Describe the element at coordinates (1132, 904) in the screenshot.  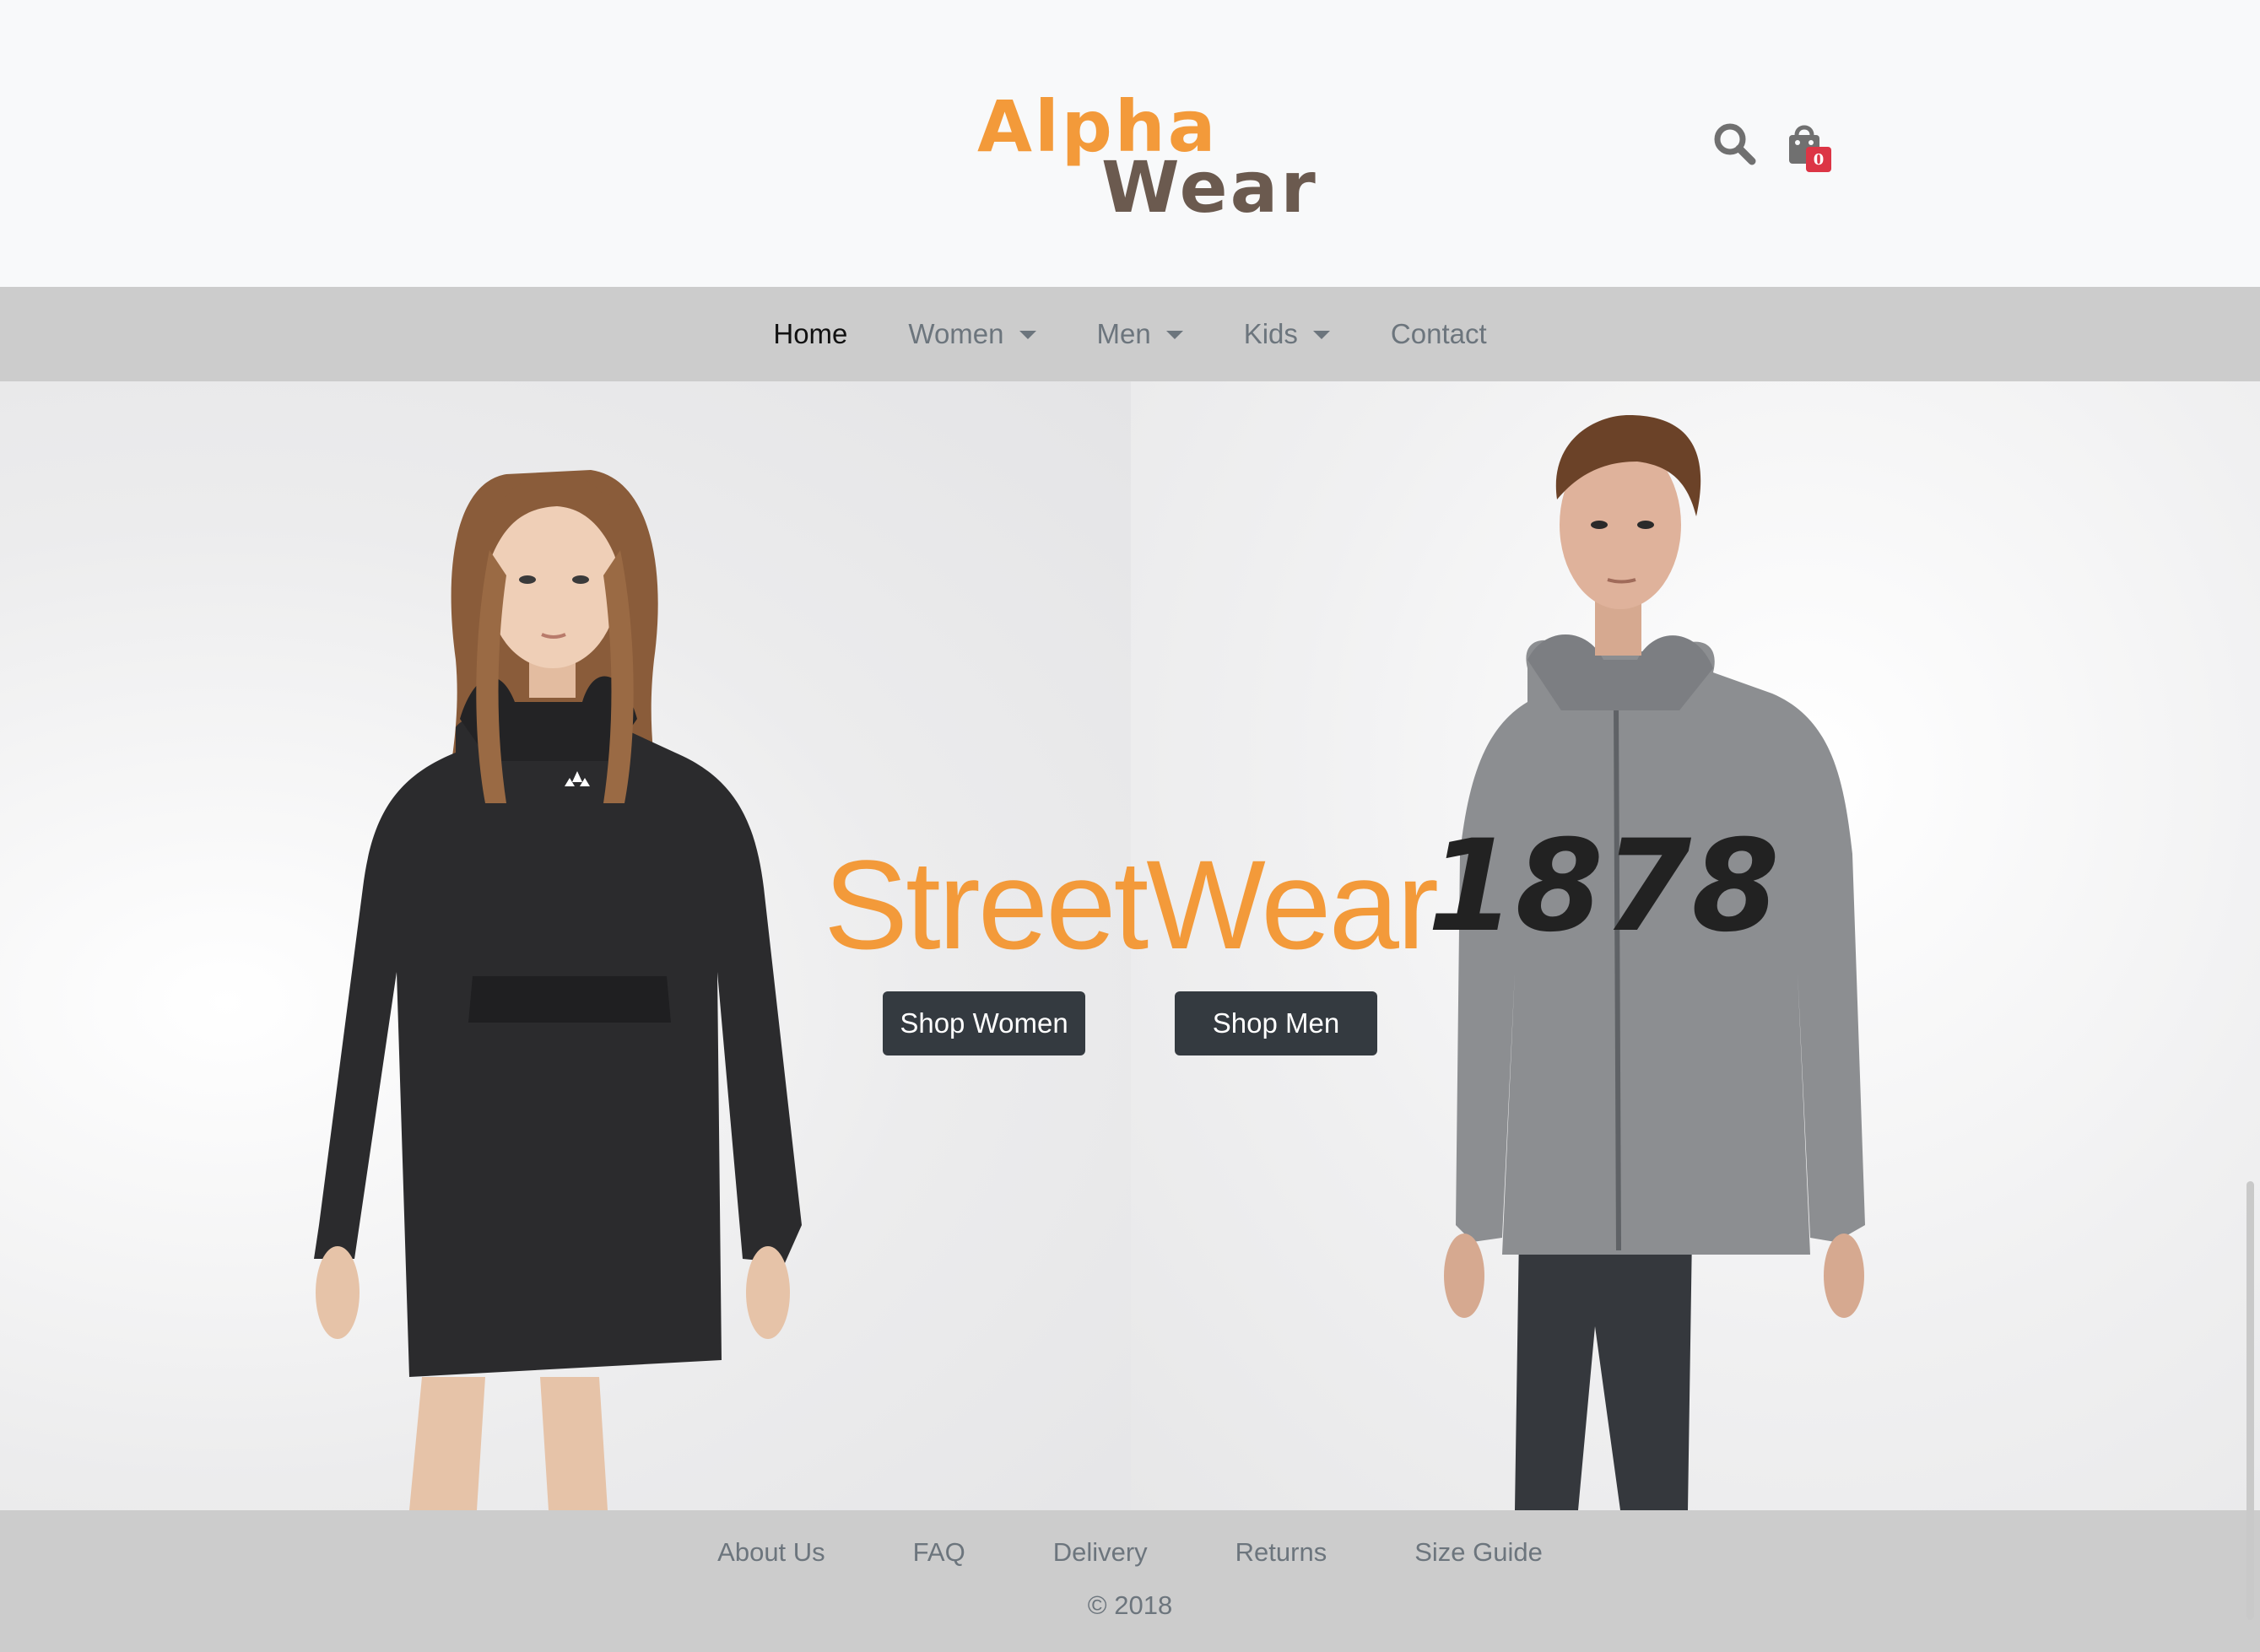
I see `hero-title: StreetWear` at that location.